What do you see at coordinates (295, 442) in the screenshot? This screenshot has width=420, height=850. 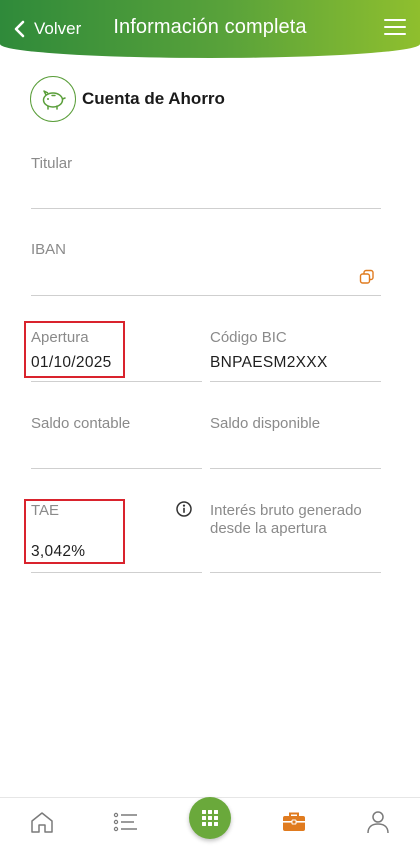 I see `saldo-disponible-field: Saldo disponible` at bounding box center [295, 442].